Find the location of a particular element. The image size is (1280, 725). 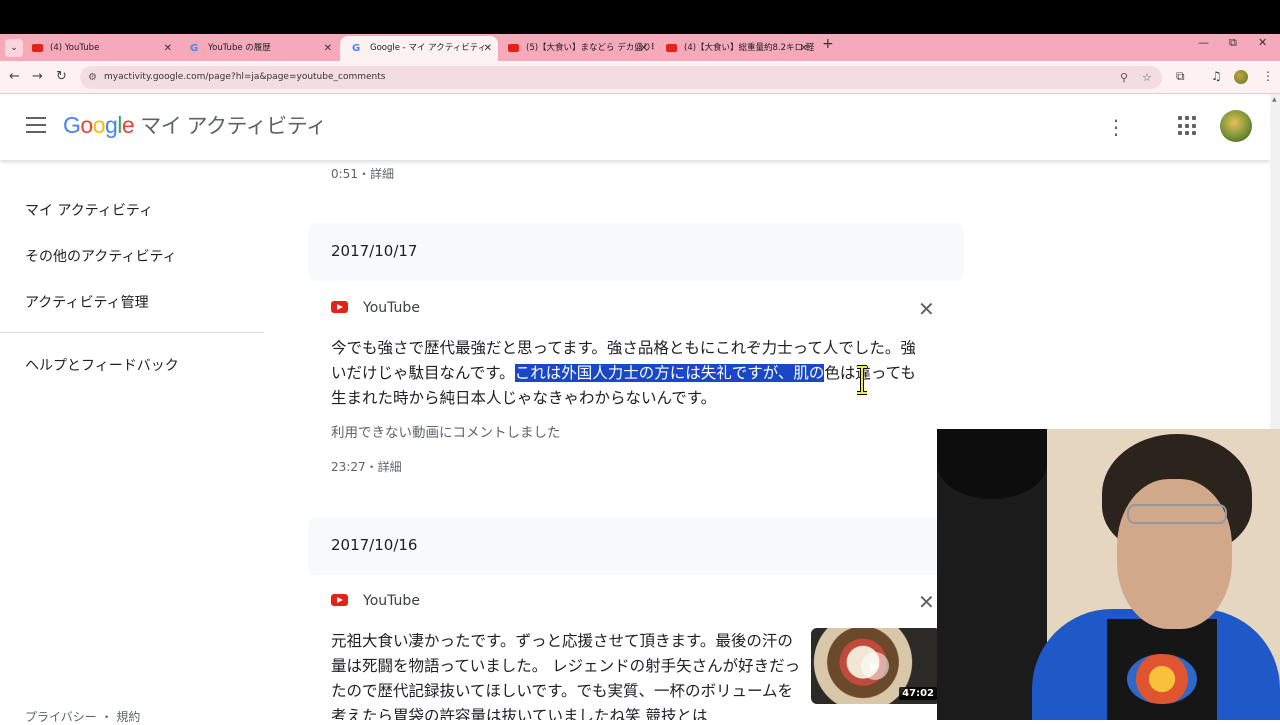

tab-video-1: (5)【大食い】まなど⁡ら デカ盛り明 ✕ is located at coordinates (575, 48).